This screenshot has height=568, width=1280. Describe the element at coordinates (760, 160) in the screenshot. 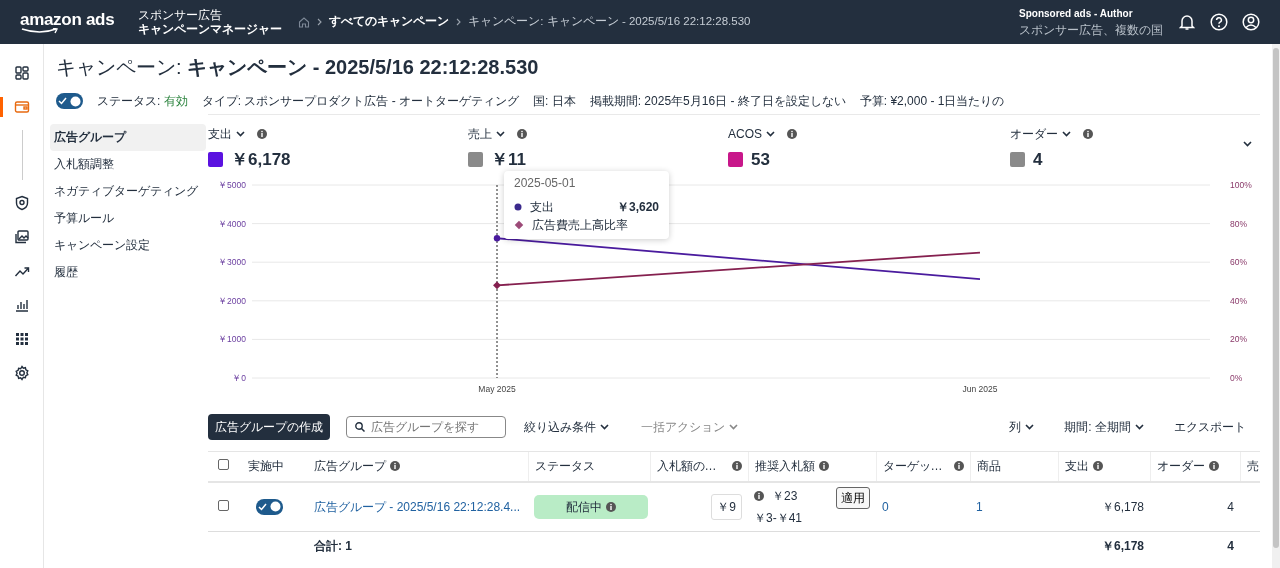

I see `metric-value: 53` at that location.